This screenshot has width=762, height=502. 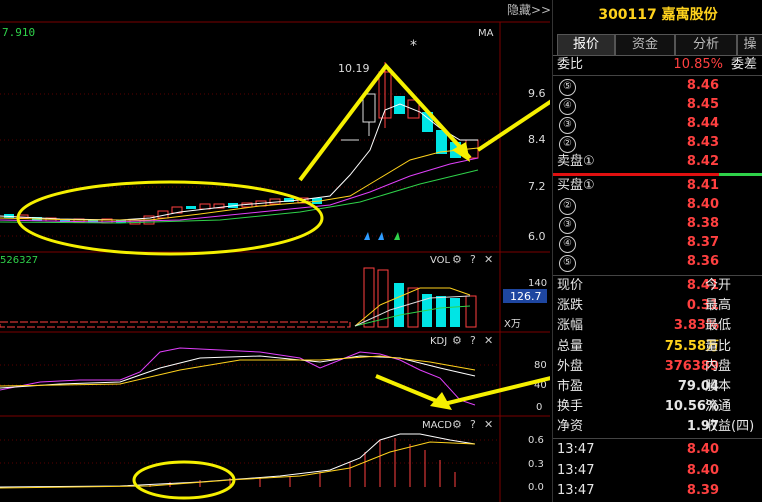 What do you see at coordinates (576, 185) in the screenshot?
I see `buy-level-label: 买盘①` at bounding box center [576, 185].